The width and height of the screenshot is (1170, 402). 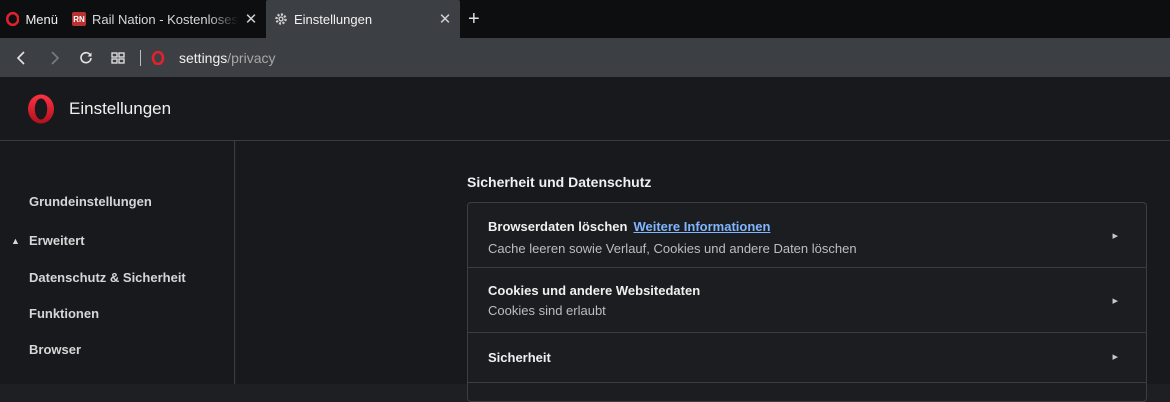 I want to click on tab-settings: Einstellungen ✕, so click(x=363, y=19).